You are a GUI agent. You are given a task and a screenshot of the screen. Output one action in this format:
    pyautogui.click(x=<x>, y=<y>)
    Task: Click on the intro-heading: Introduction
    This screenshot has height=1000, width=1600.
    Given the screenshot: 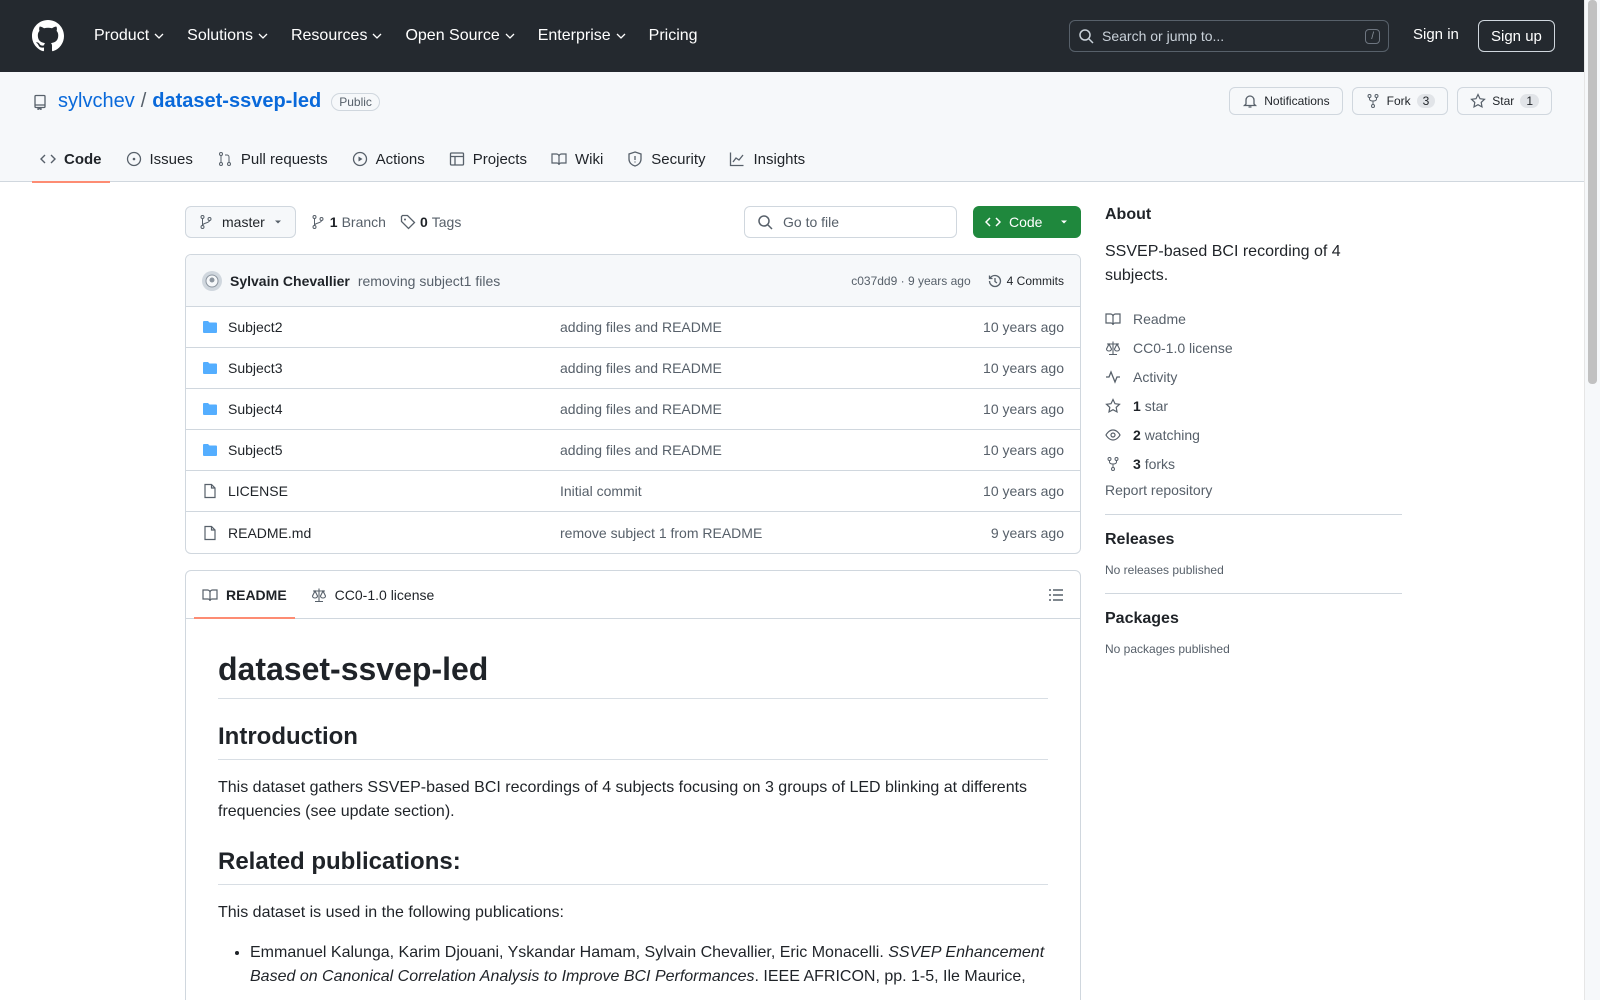 What is the action you would take?
    pyautogui.click(x=633, y=741)
    